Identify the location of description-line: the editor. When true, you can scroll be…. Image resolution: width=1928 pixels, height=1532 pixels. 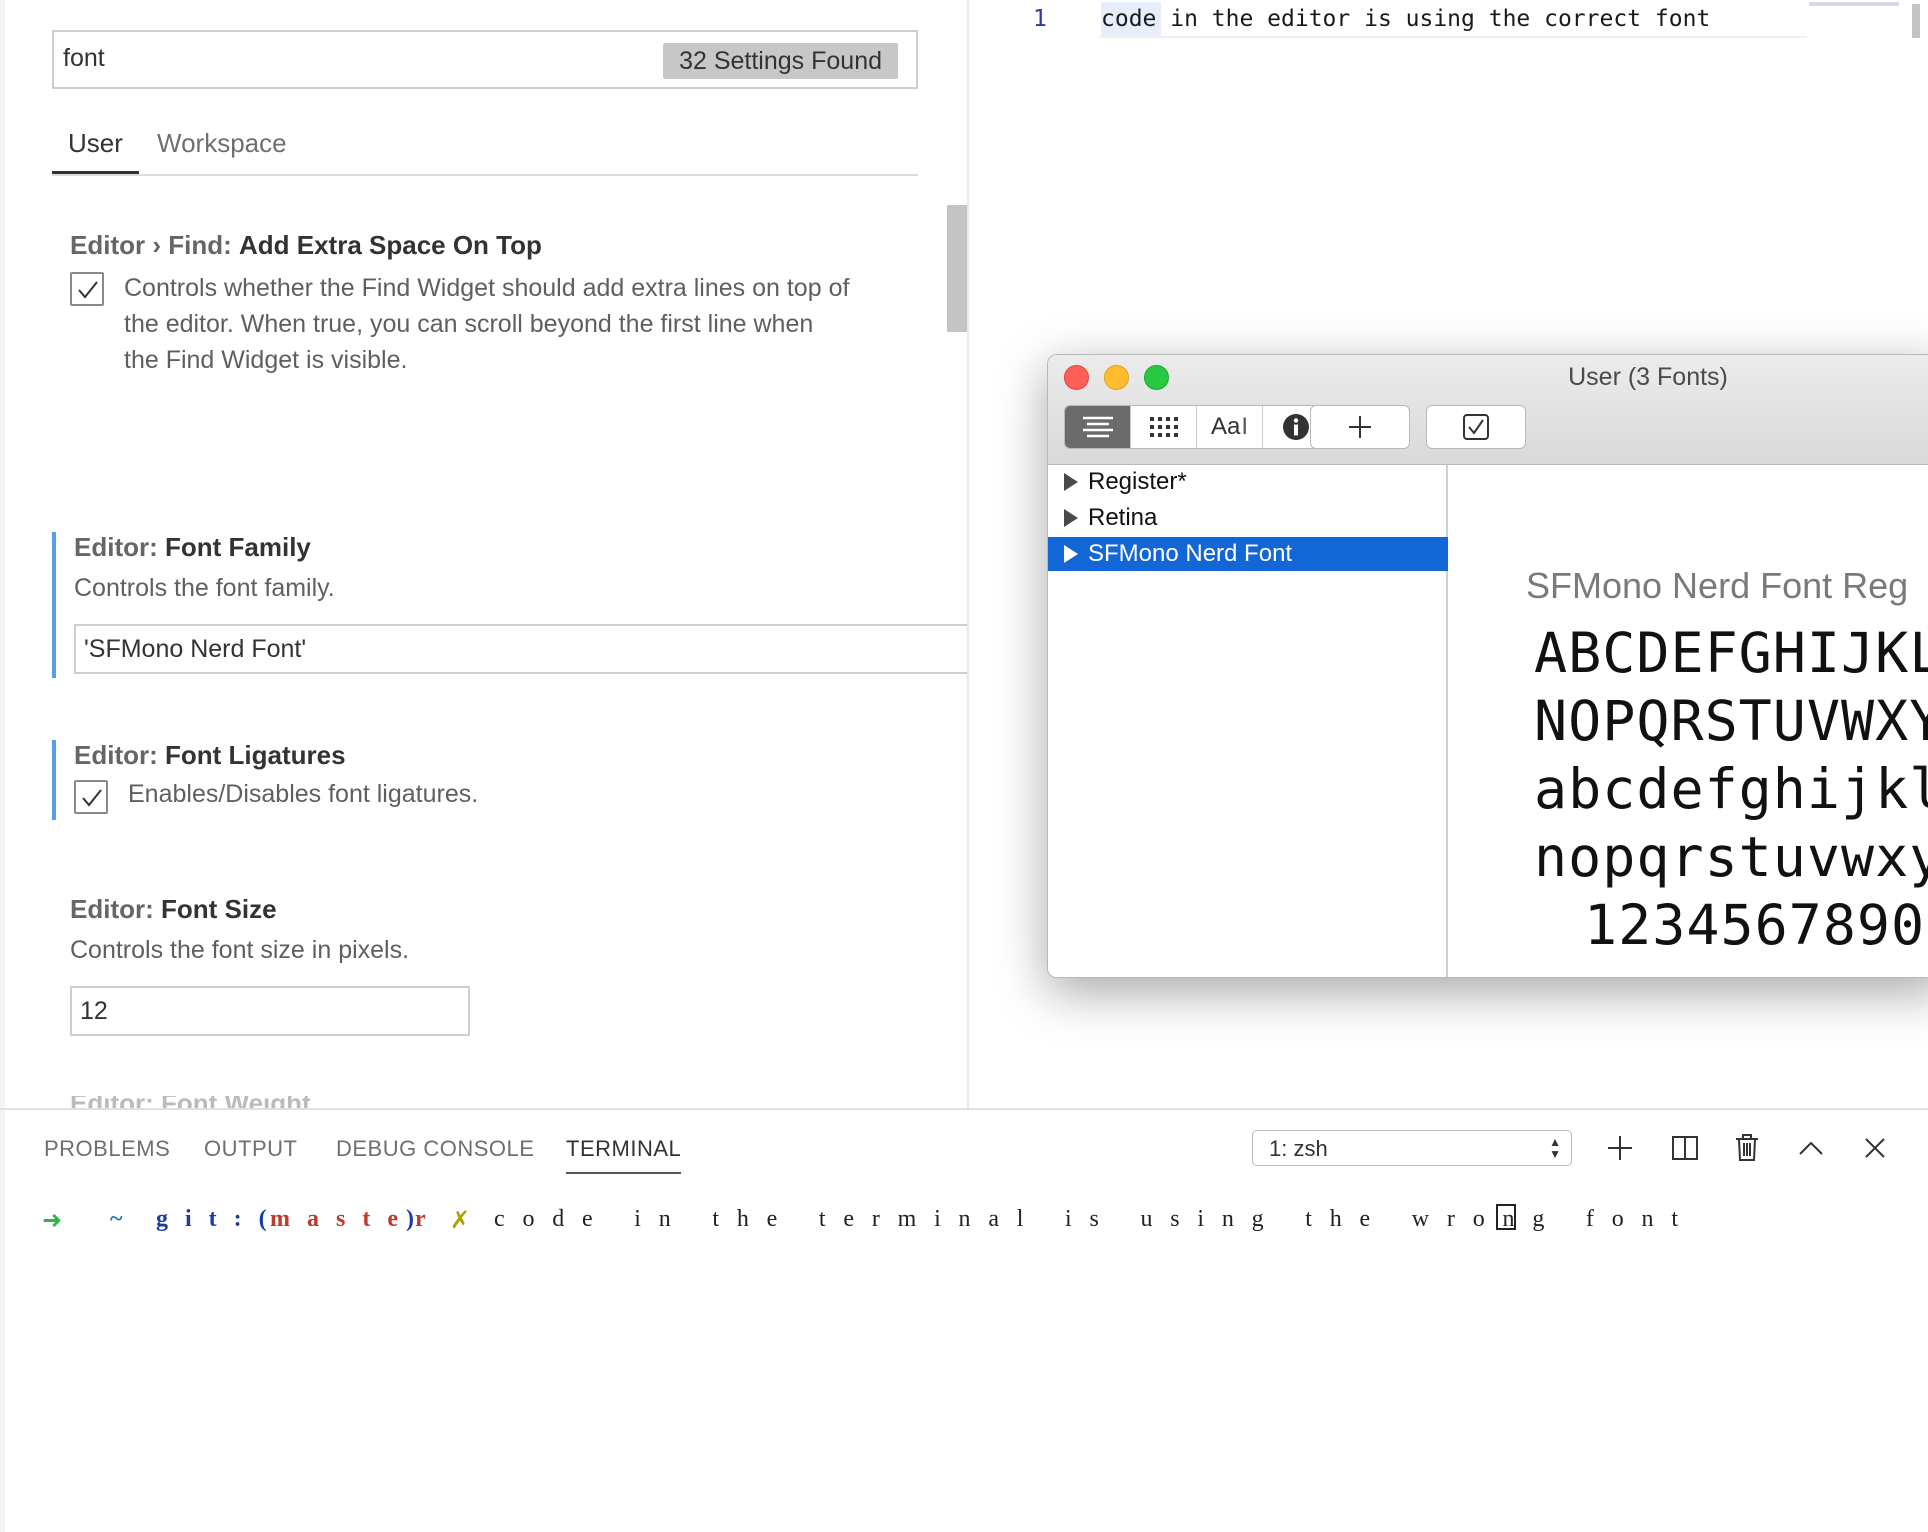
(469, 324).